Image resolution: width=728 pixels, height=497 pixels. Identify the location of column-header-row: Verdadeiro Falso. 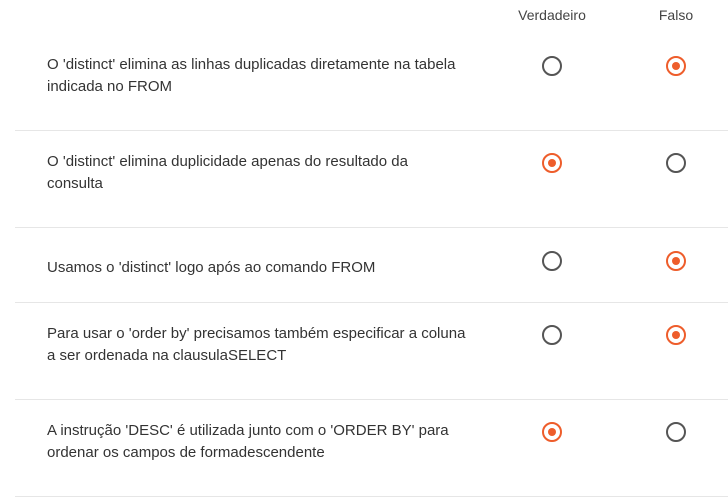
(371, 17).